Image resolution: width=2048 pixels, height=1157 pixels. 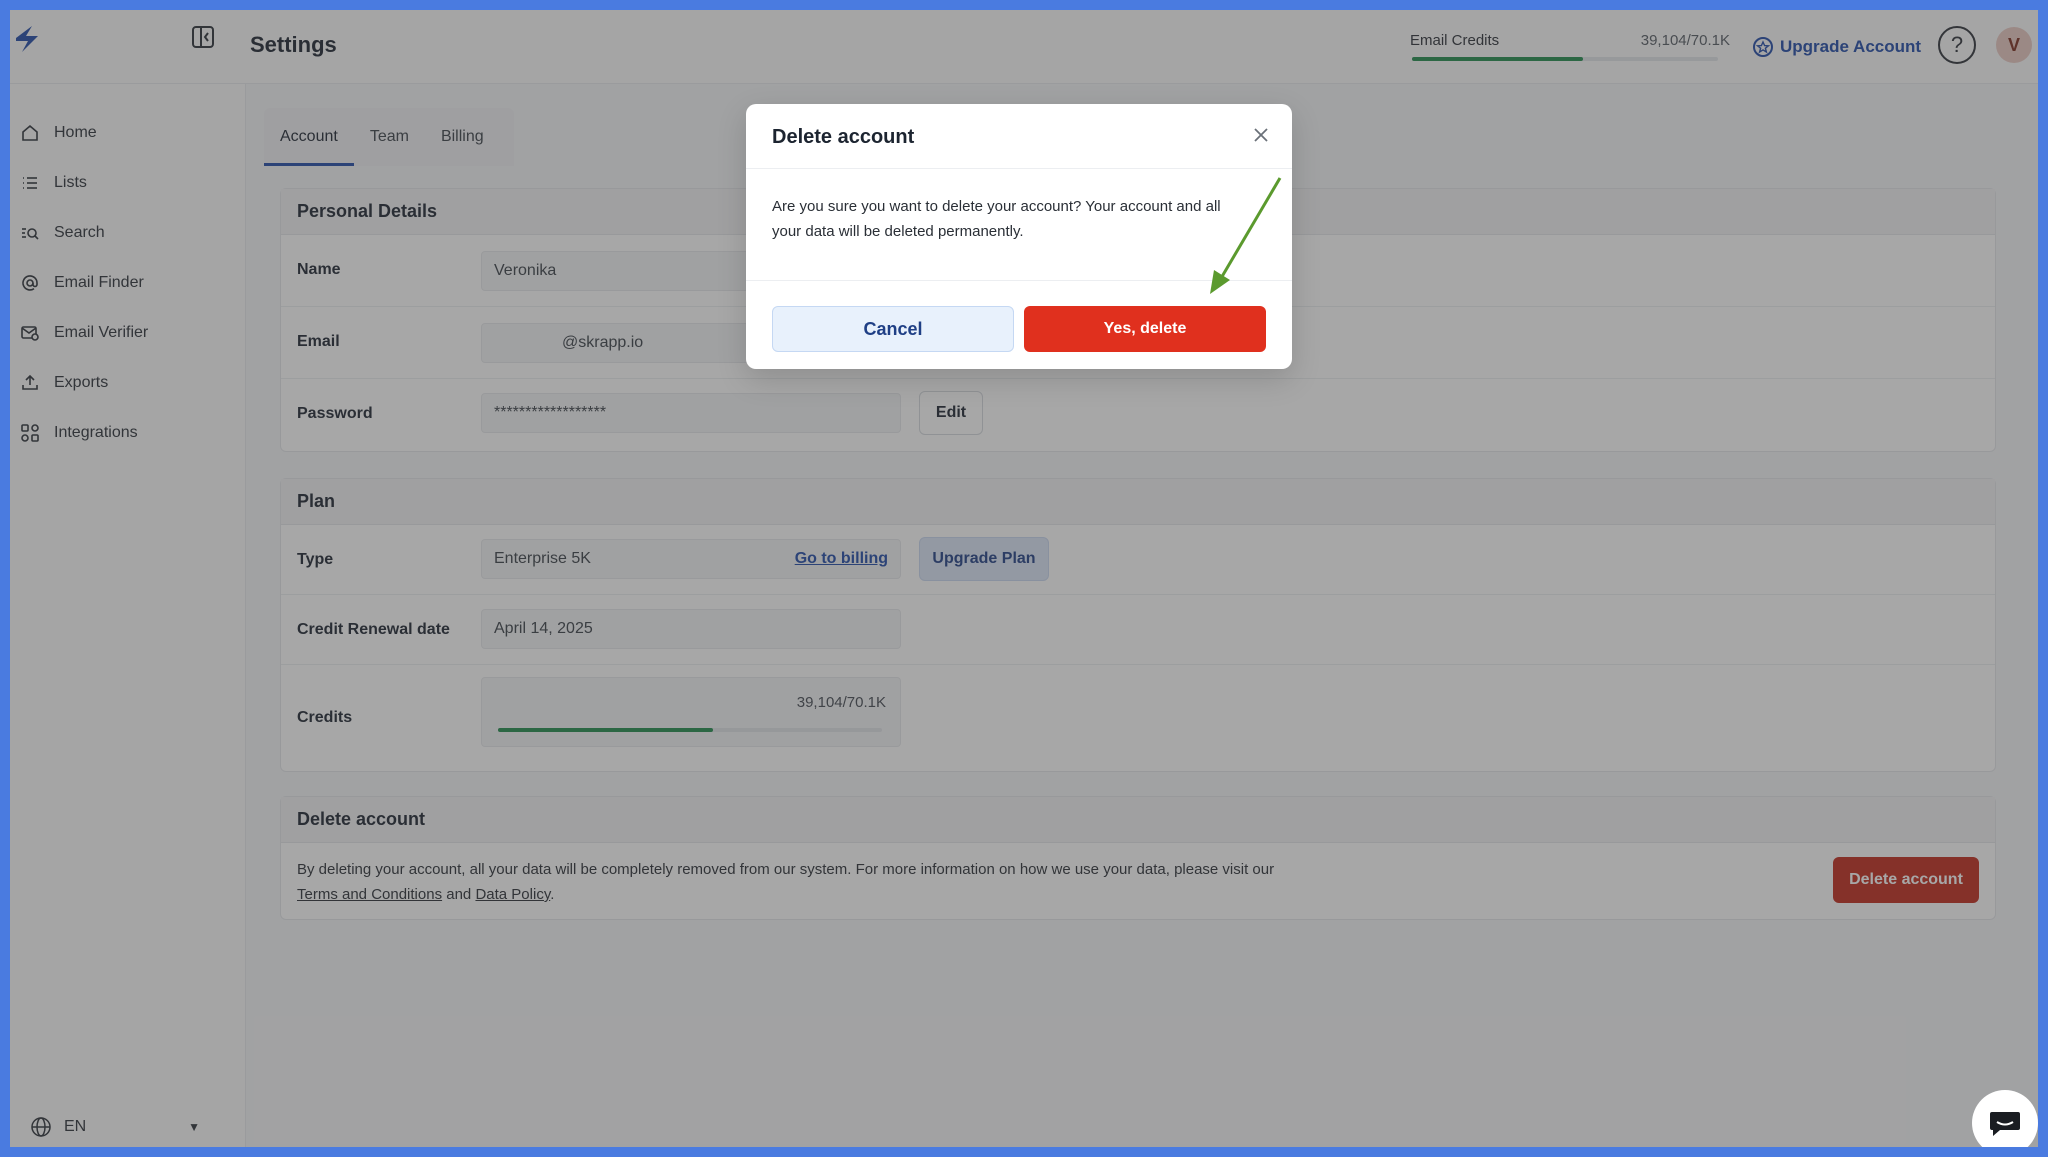 I want to click on dialog-title: Delete account, so click(x=843, y=137).